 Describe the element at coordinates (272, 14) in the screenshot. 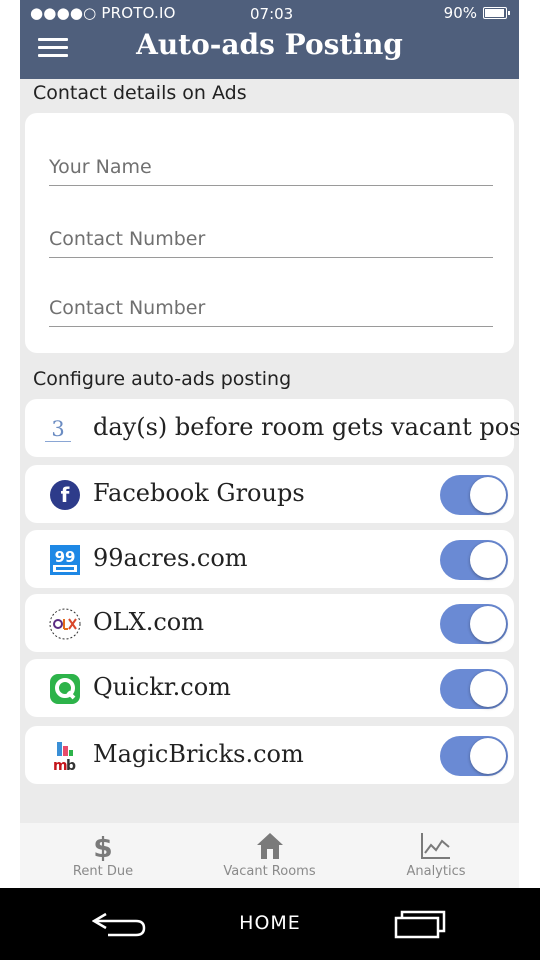

I see `status-time: 07:03` at that location.